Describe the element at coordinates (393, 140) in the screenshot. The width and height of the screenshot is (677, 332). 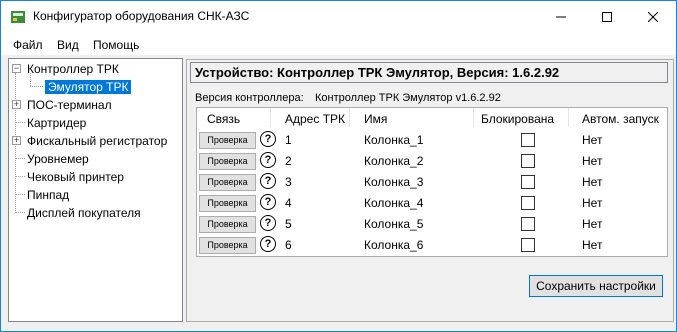
I see `cell-name: Колонка_1` at that location.